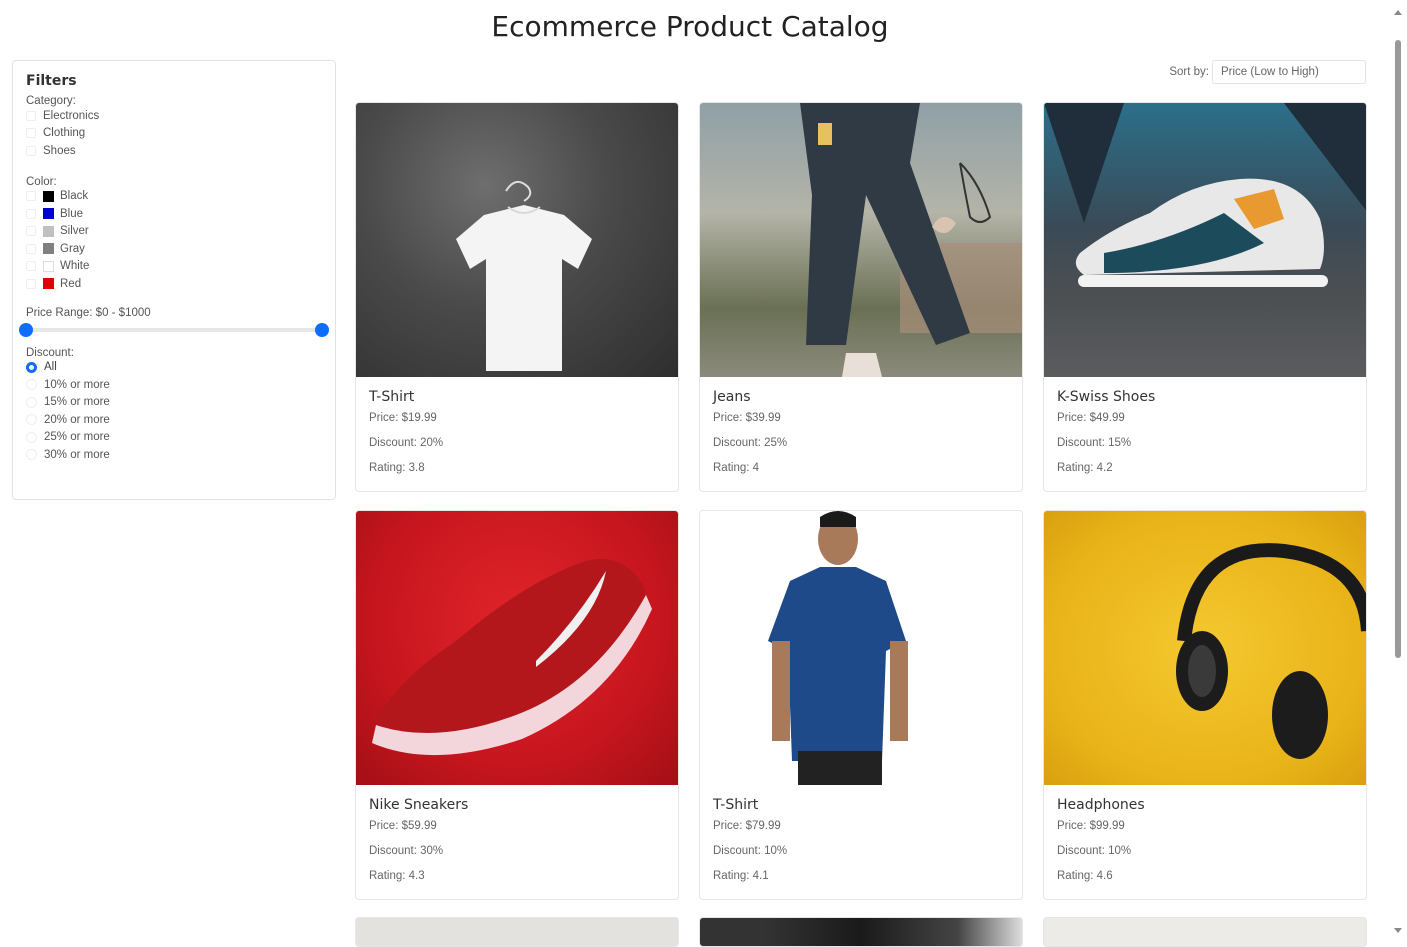  I want to click on product-price: Price: $79.99, so click(747, 826).